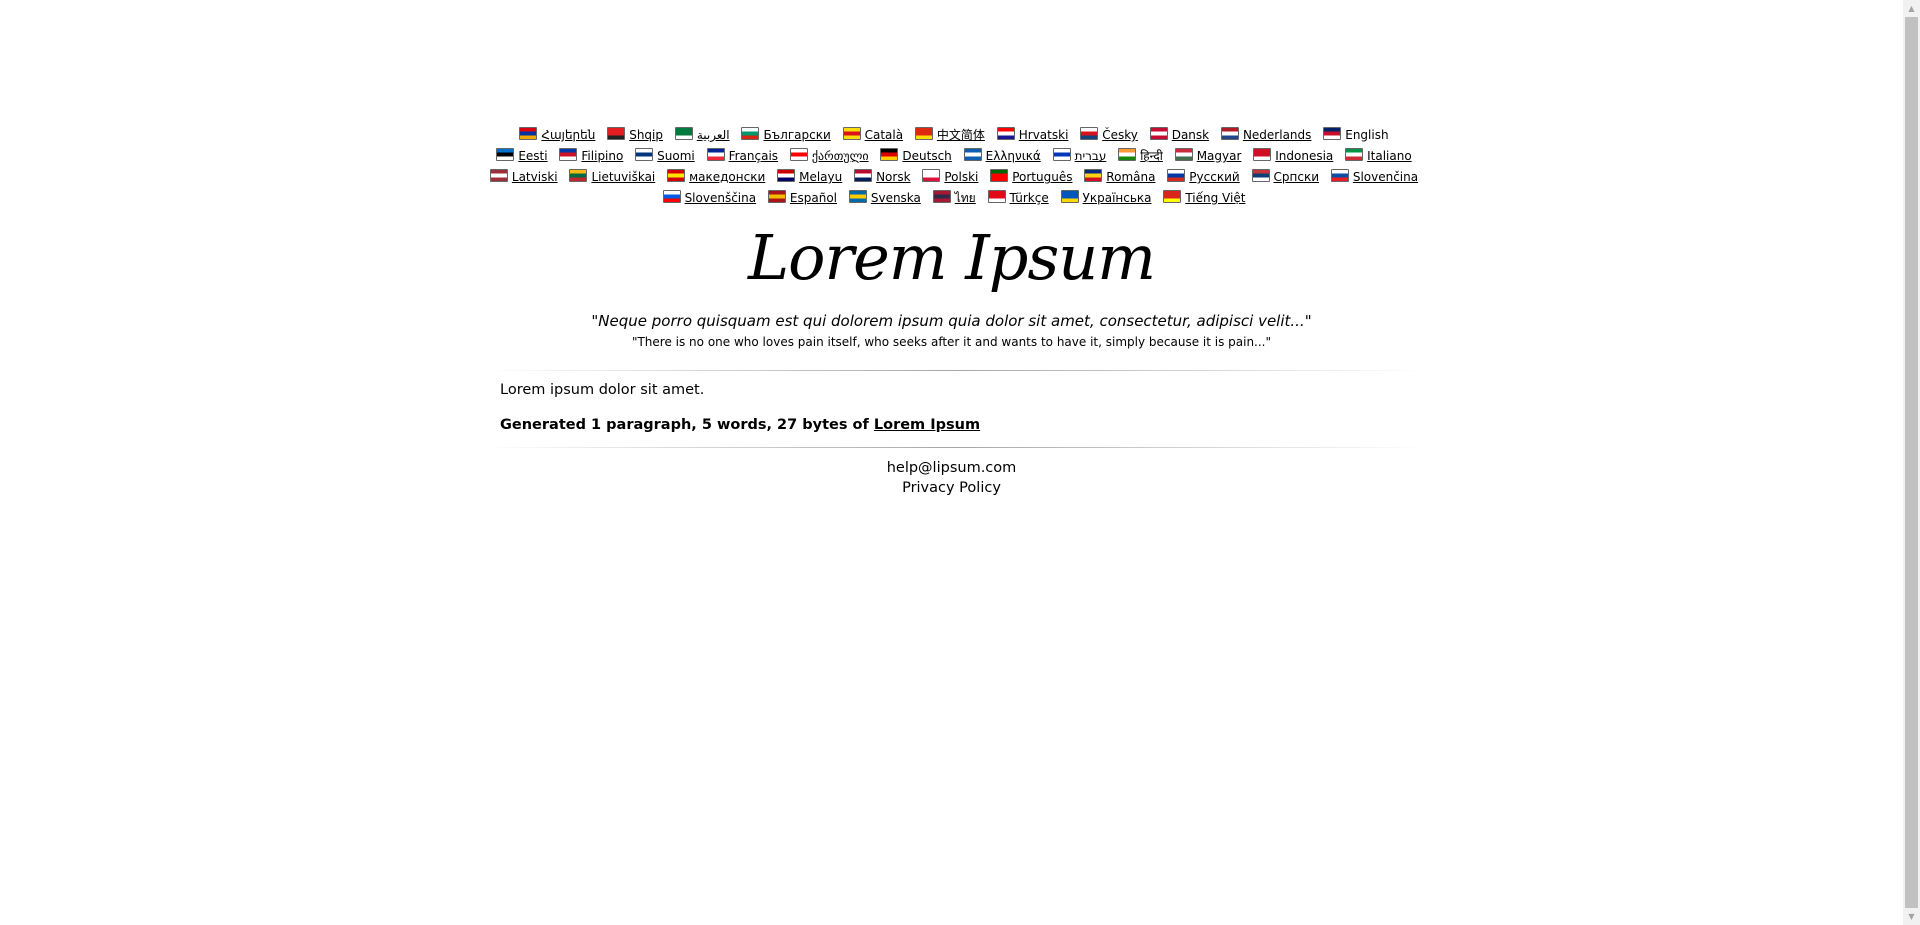 The width and height of the screenshot is (1920, 925). I want to click on language-item: Filipino, so click(591, 156).